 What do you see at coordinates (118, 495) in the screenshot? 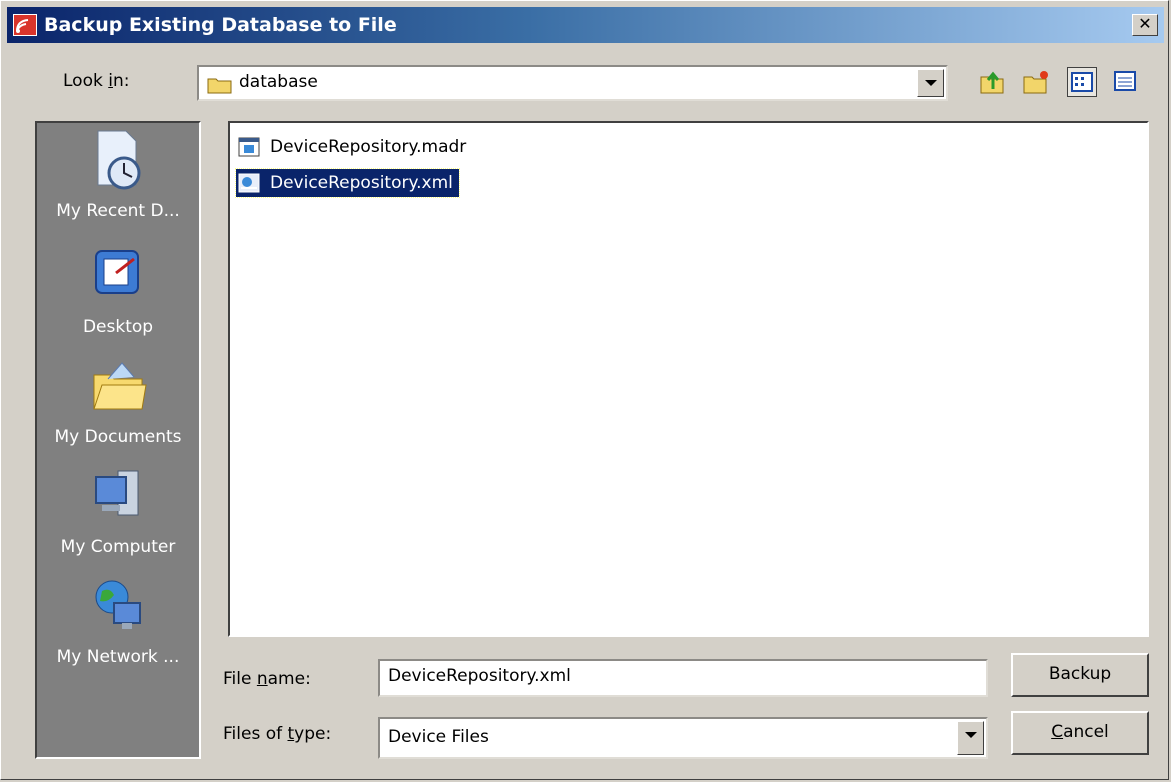
I see `my-computer-icon` at bounding box center [118, 495].